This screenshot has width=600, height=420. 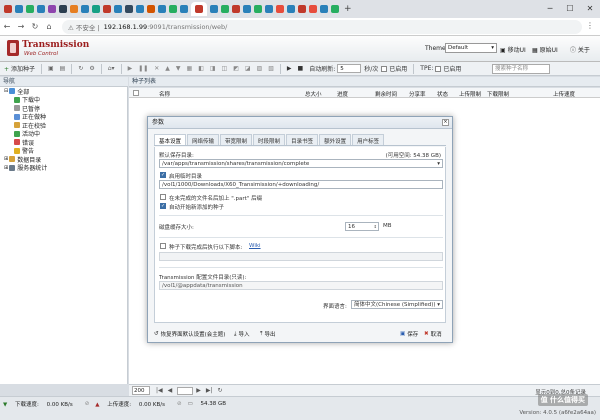 What do you see at coordinates (260, 68) in the screenshot?
I see `tool-icon: ▨` at bounding box center [260, 68].